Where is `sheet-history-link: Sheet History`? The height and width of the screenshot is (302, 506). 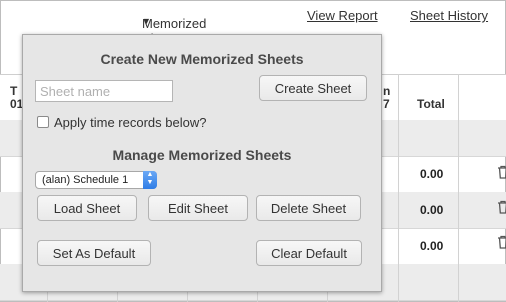 sheet-history-link: Sheet History is located at coordinates (449, 15).